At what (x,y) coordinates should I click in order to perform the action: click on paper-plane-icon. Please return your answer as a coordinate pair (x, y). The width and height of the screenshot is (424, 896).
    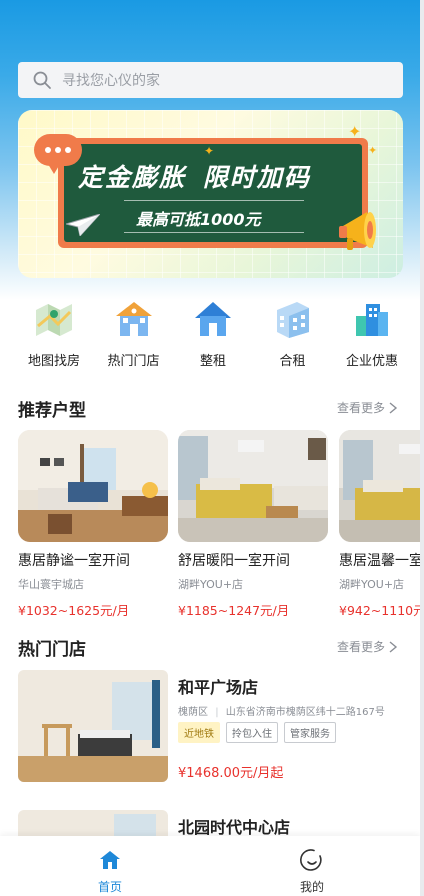
    Looking at the image, I should click on (83, 225).